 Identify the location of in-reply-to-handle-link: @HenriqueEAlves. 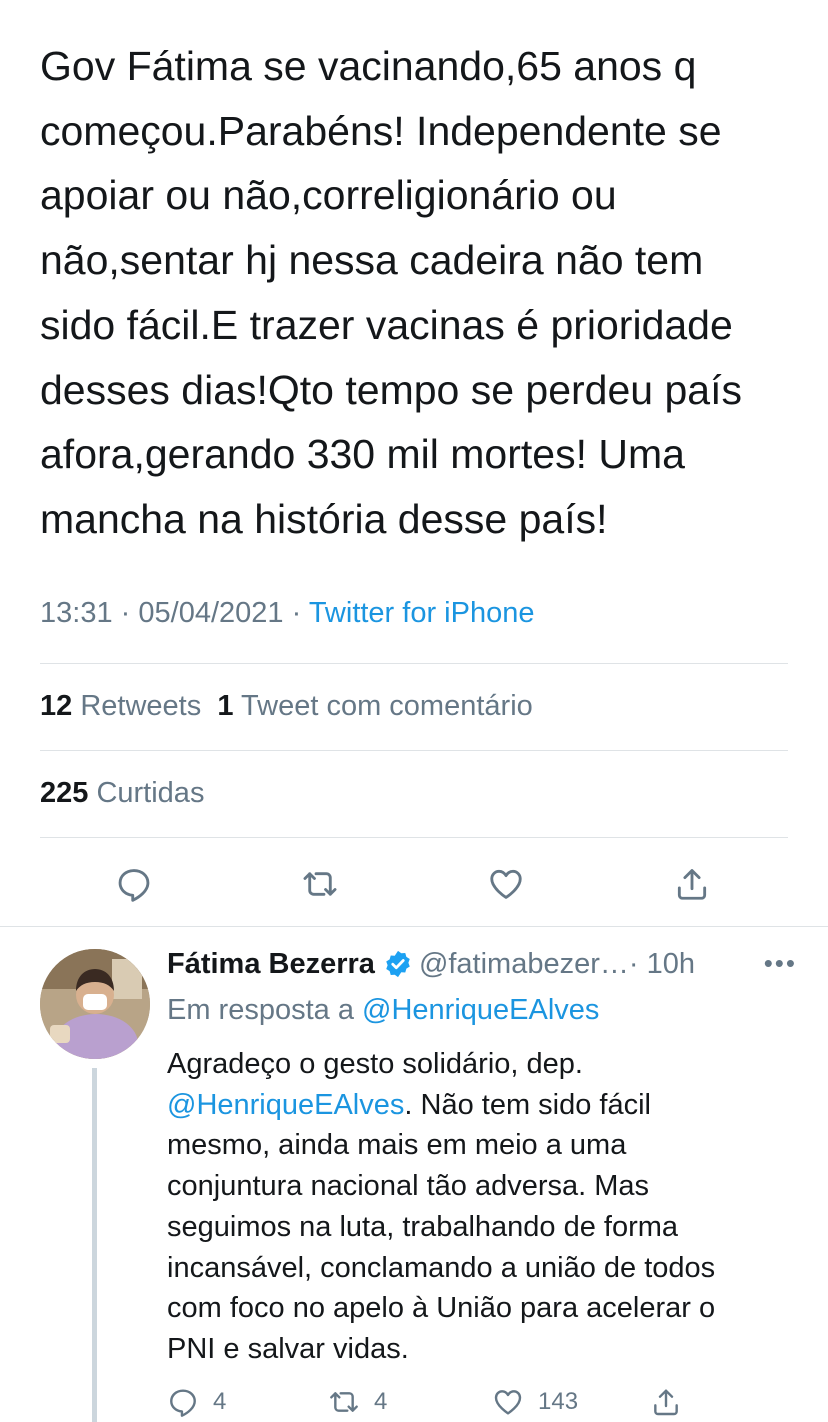
(480, 1010).